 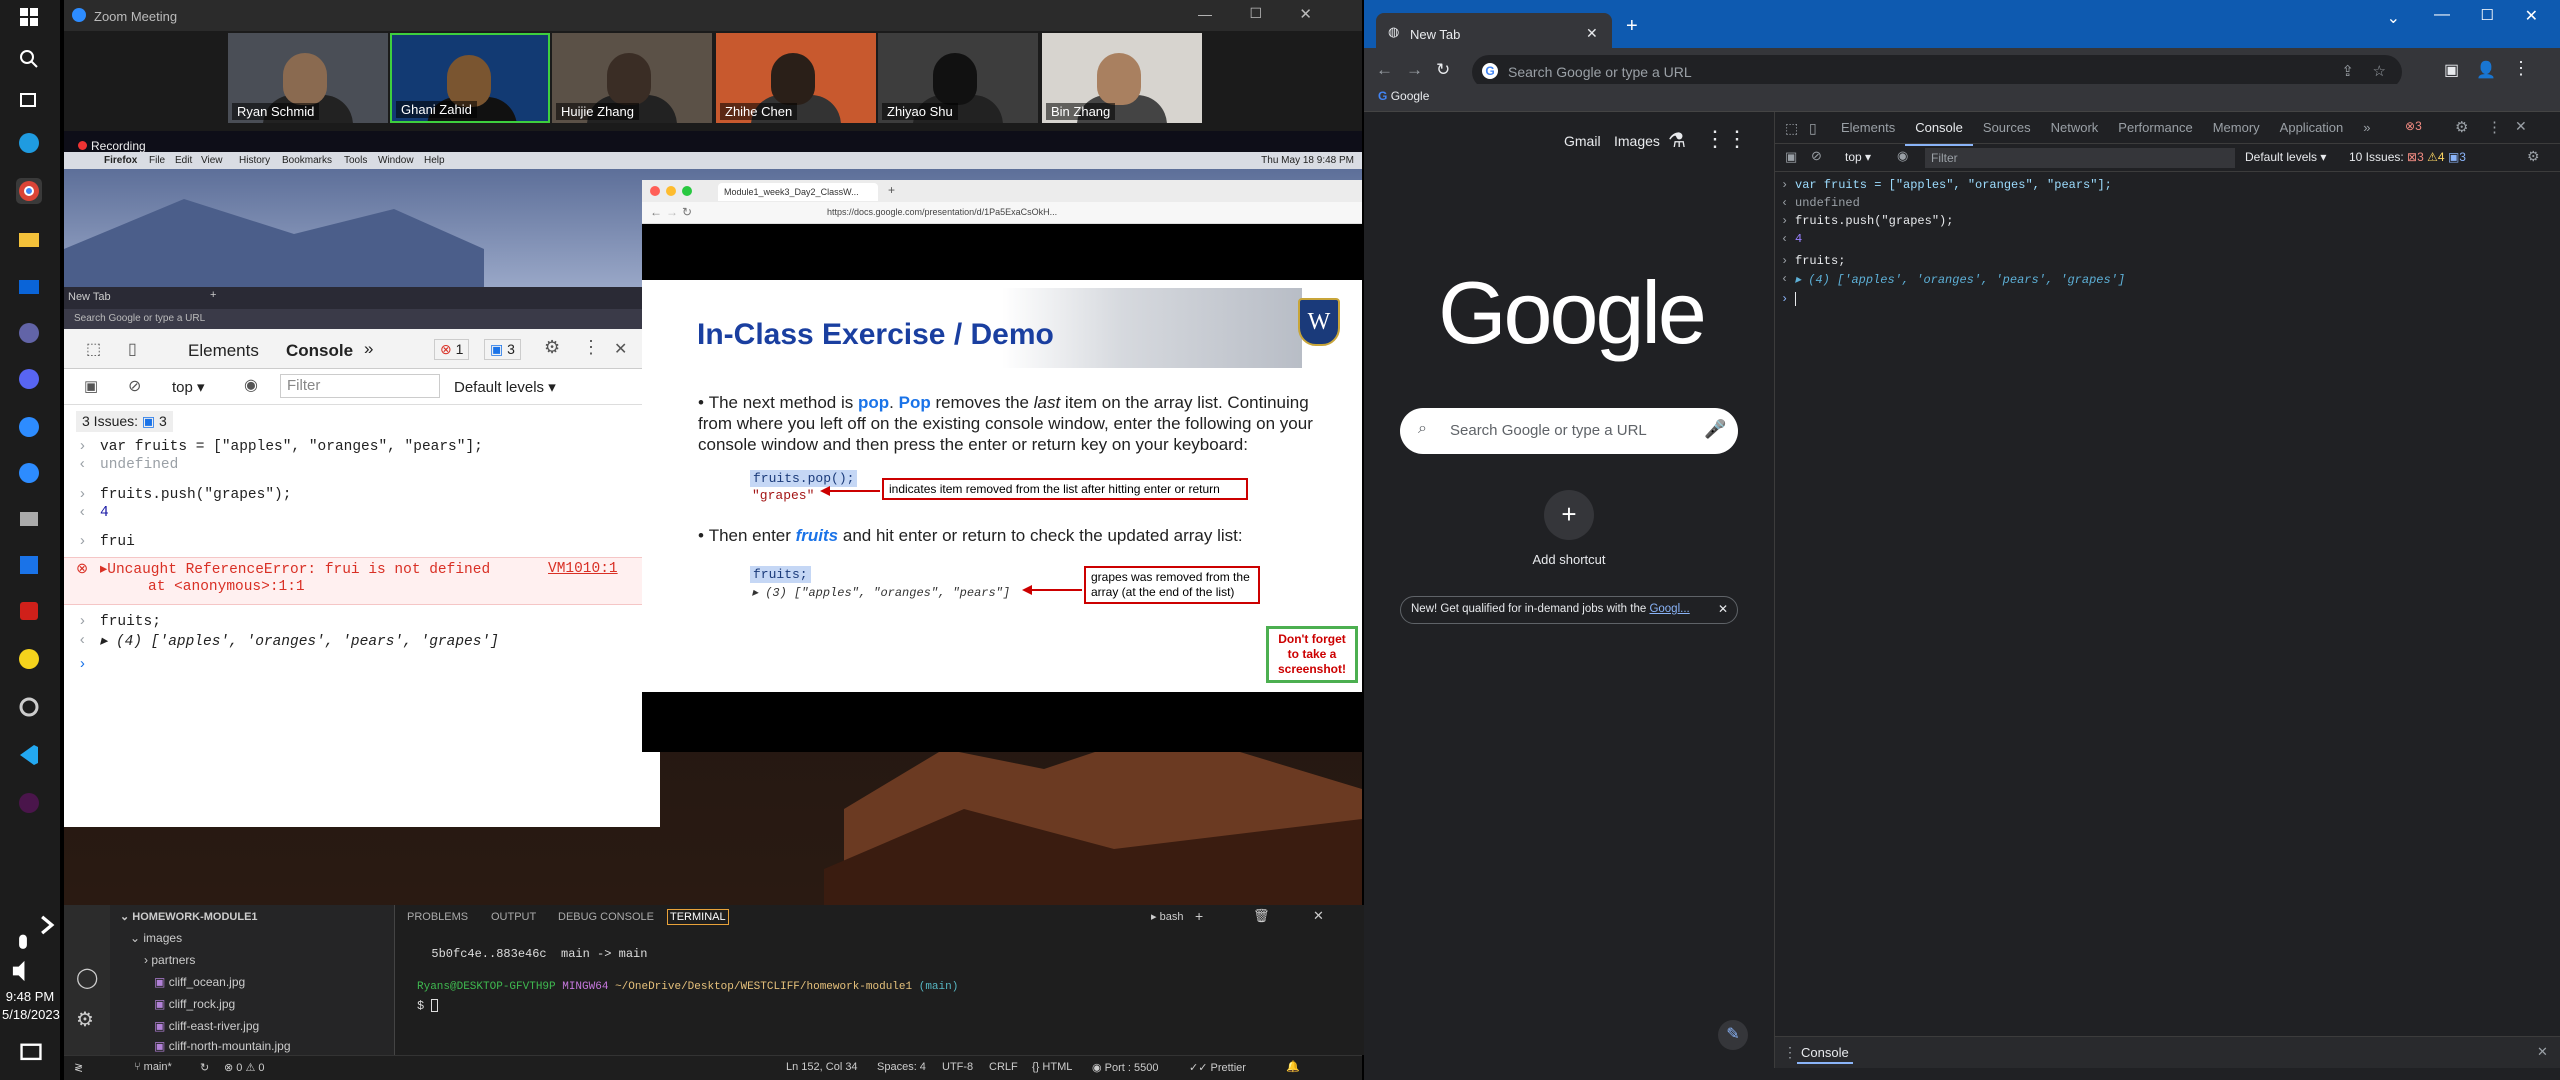 I want to click on mac-menu-view: View, so click(x=212, y=160).